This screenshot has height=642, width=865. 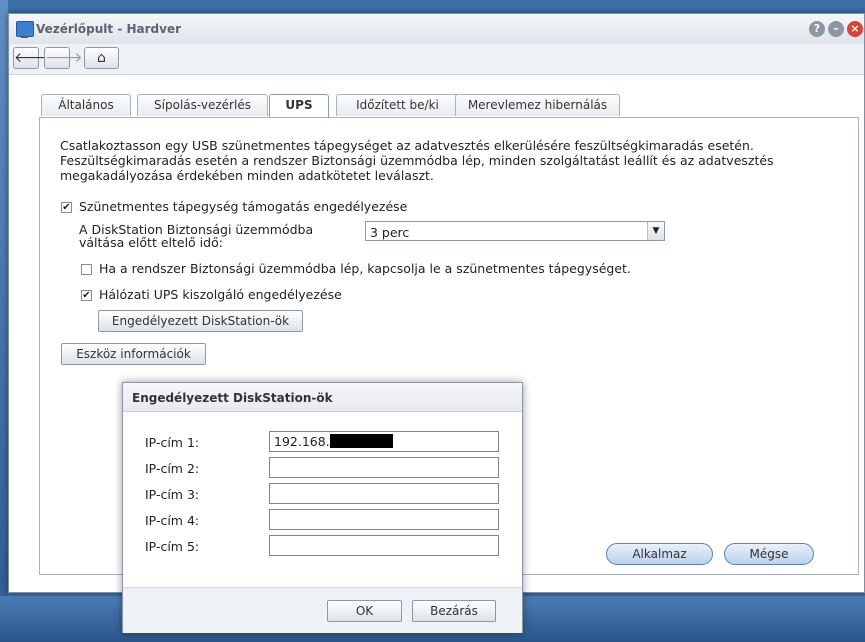 I want to click on help-icon: ?, so click(x=817, y=29).